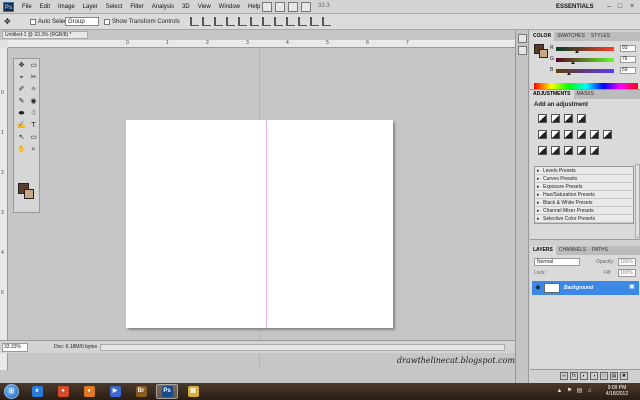 The width and height of the screenshot is (640, 400). What do you see at coordinates (628, 59) in the screenshot?
I see `channel-value: 76` at bounding box center [628, 59].